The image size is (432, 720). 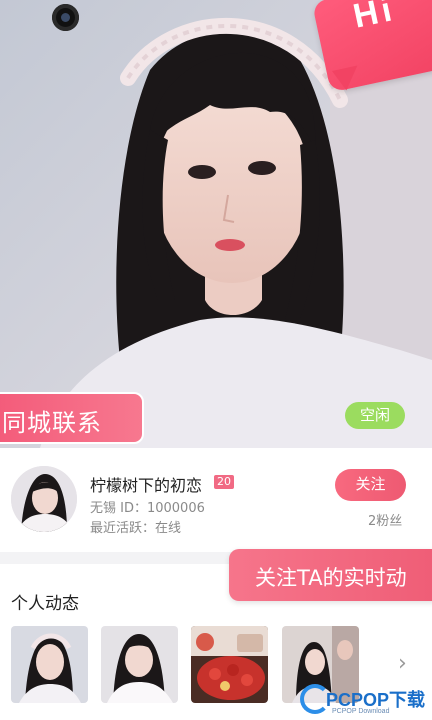 I want to click on nickname: 柠檬树下的初恋, so click(x=146, y=485).